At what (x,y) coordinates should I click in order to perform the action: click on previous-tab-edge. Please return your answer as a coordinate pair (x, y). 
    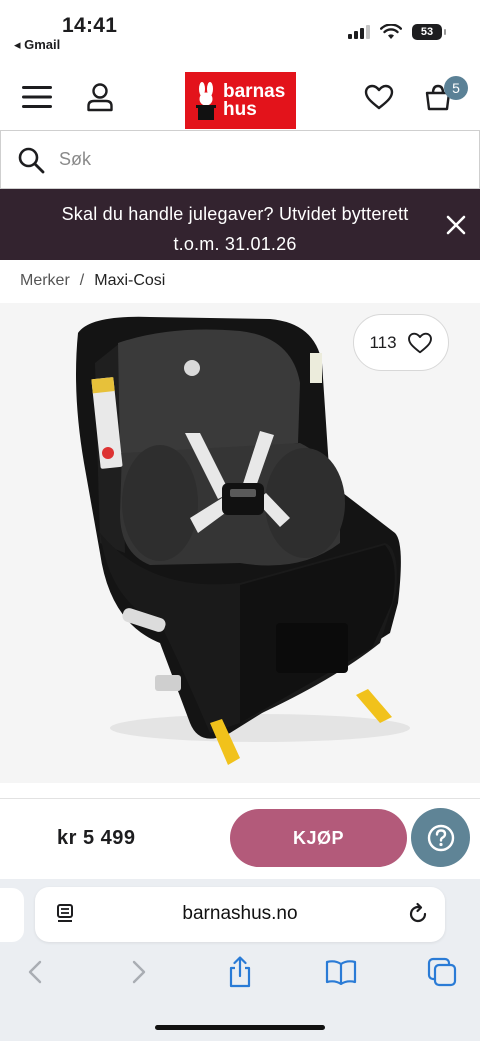
    Looking at the image, I should click on (12, 915).